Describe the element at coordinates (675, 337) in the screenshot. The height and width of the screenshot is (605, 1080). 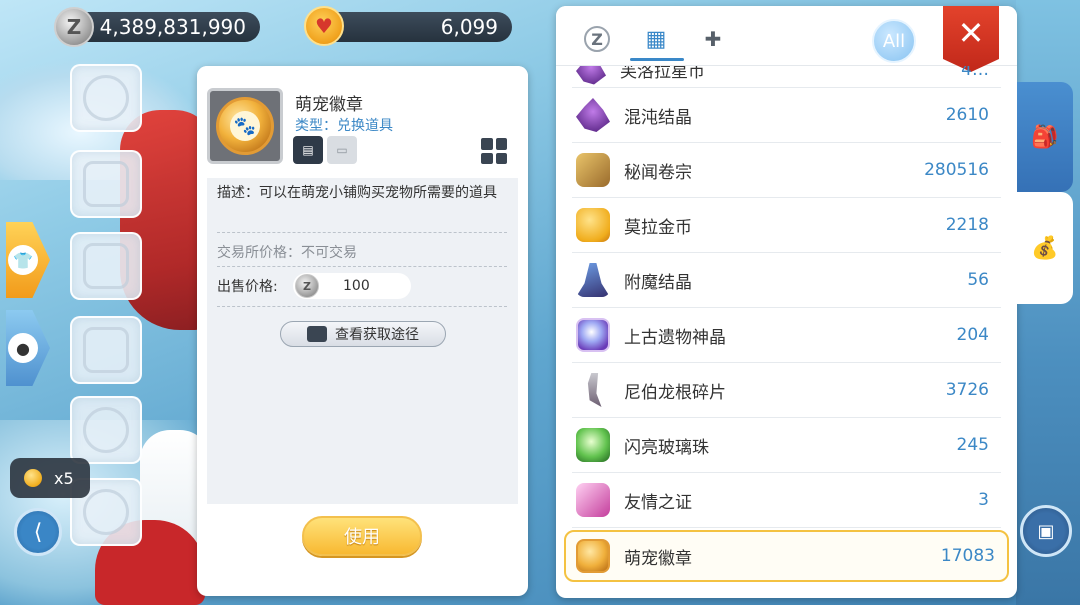
I see `item-name: 上古遗物神晶` at that location.